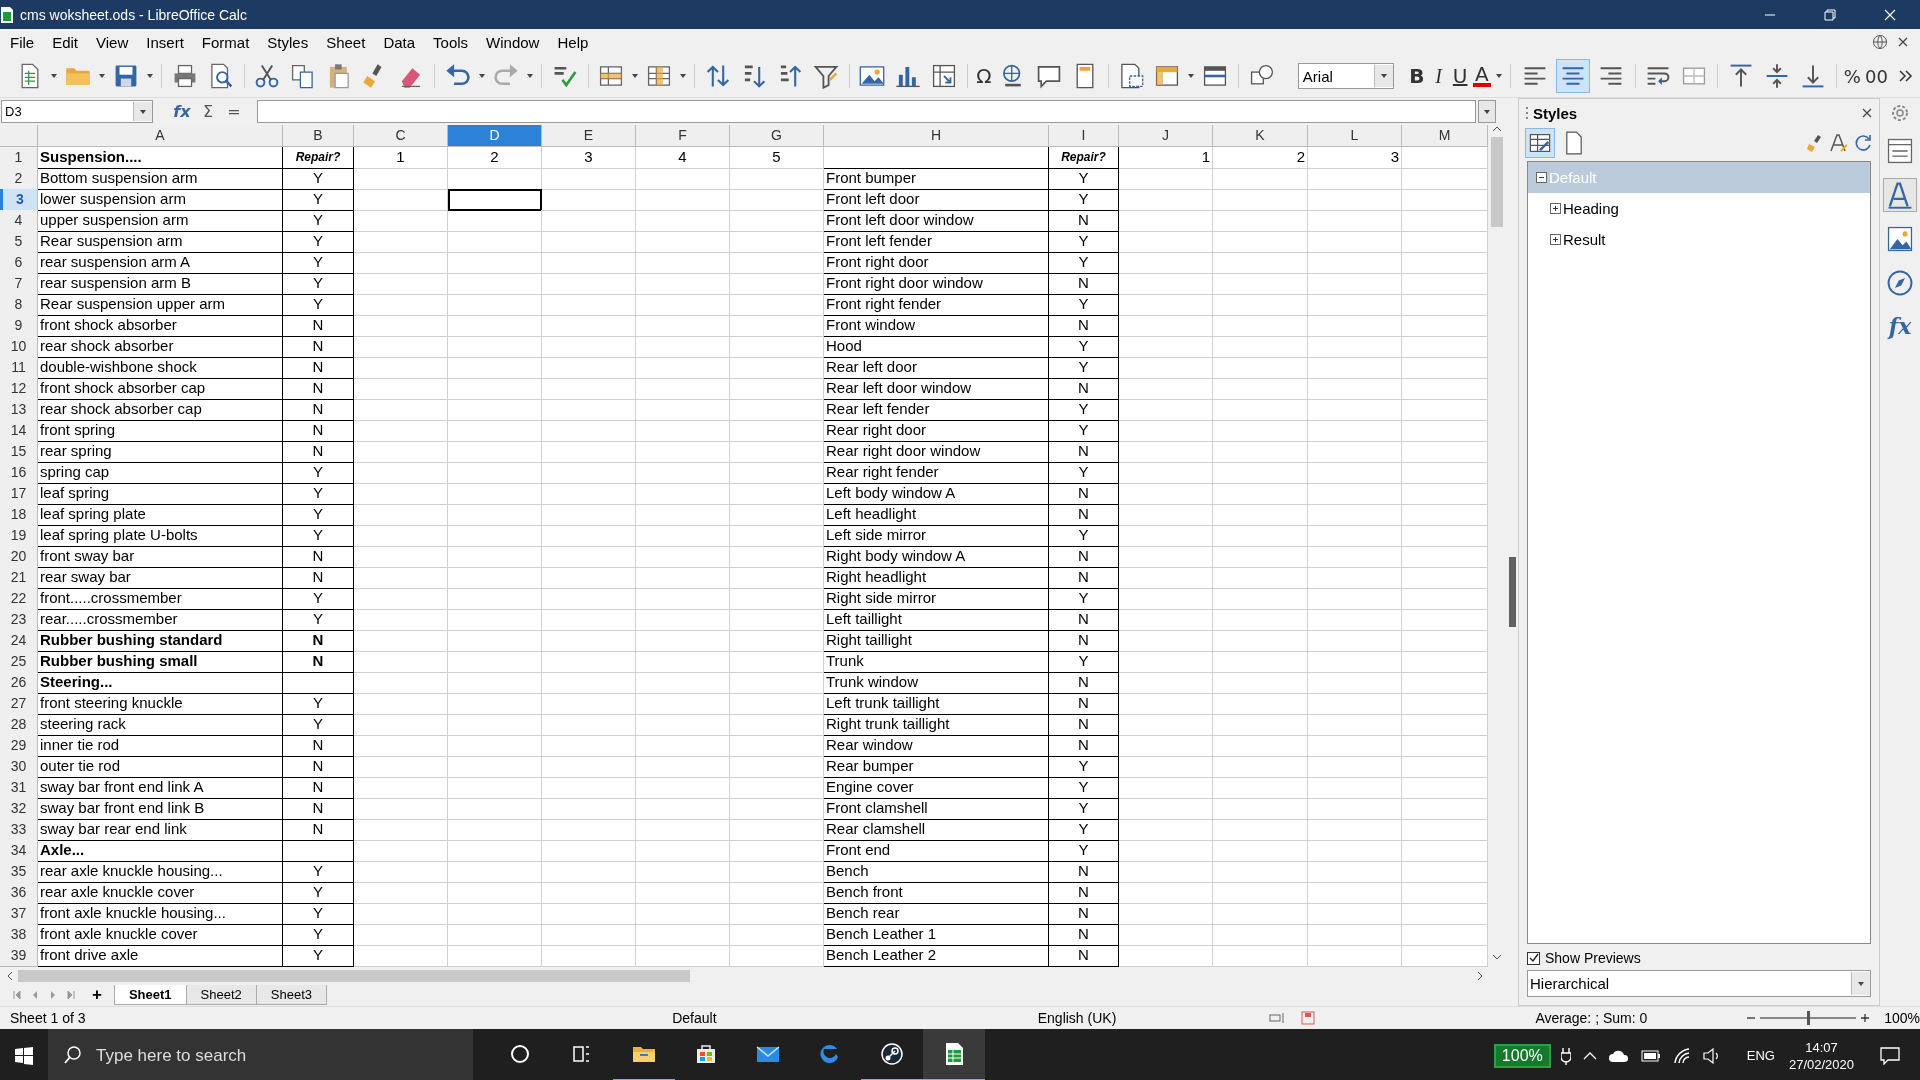 The image size is (1920, 1080). I want to click on row-header: 19, so click(19, 536).